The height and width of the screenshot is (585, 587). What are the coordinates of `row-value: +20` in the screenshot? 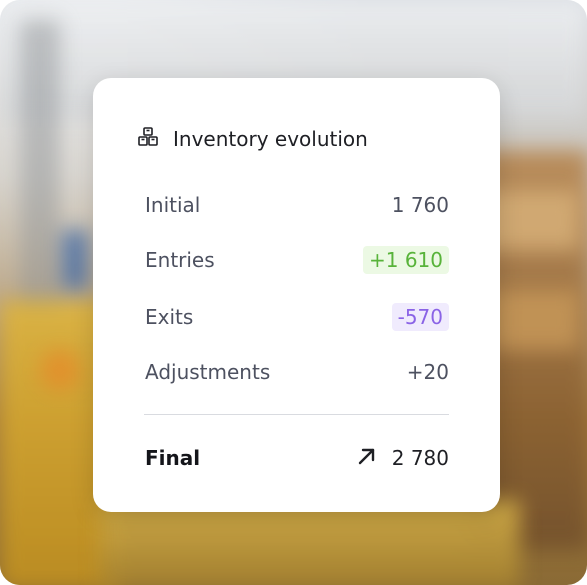 It's located at (427, 372).